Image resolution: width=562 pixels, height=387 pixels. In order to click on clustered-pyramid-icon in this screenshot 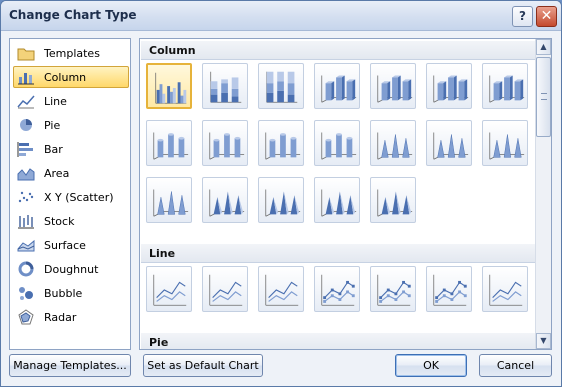, I will do `click(227, 203)`.